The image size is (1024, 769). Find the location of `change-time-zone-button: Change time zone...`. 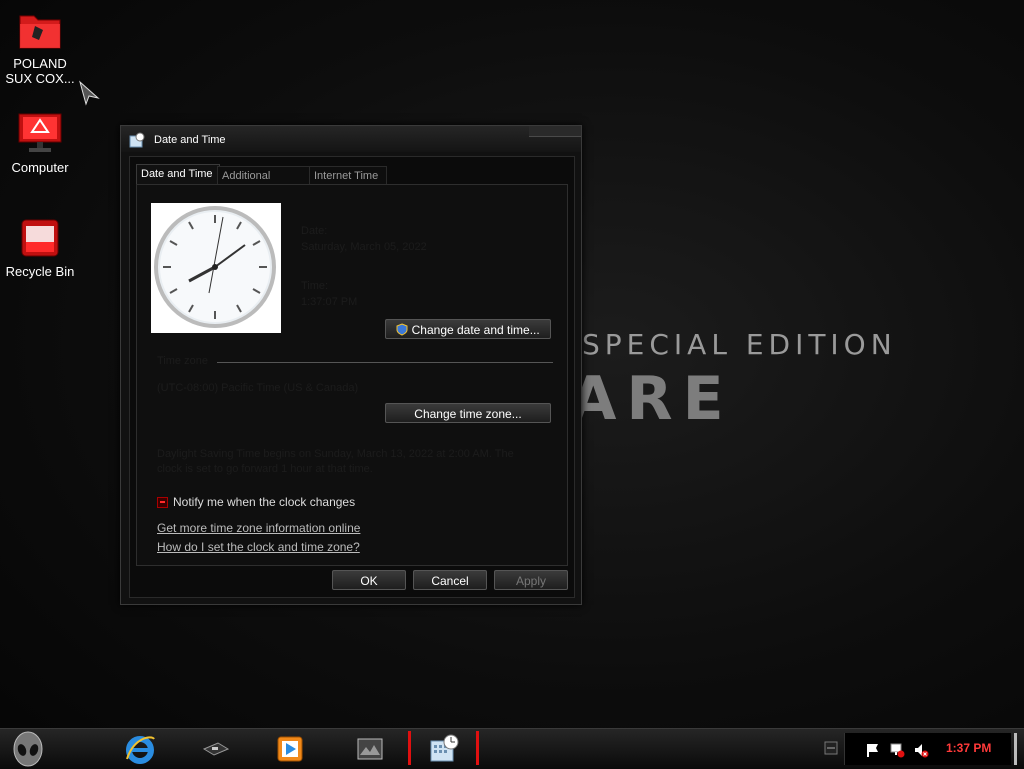

change-time-zone-button: Change time zone... is located at coordinates (468, 413).